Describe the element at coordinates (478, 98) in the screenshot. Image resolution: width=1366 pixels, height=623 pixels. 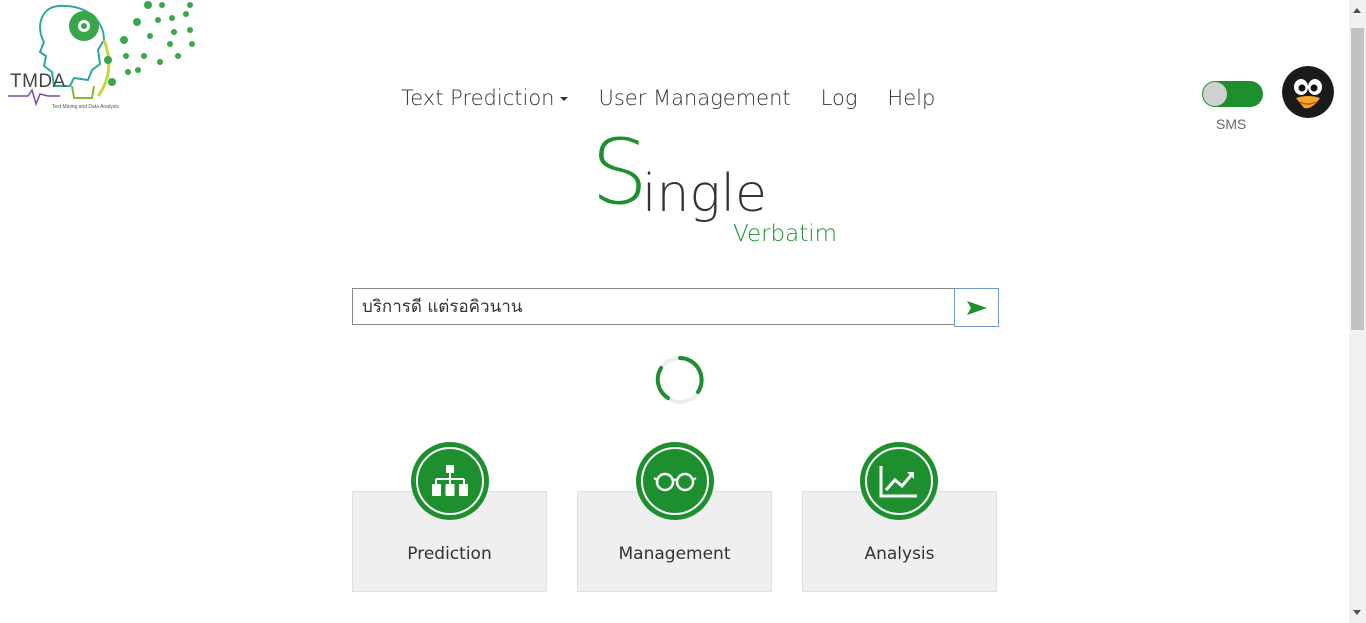
I see `nav-text-prediction-label: Text Prediction` at that location.